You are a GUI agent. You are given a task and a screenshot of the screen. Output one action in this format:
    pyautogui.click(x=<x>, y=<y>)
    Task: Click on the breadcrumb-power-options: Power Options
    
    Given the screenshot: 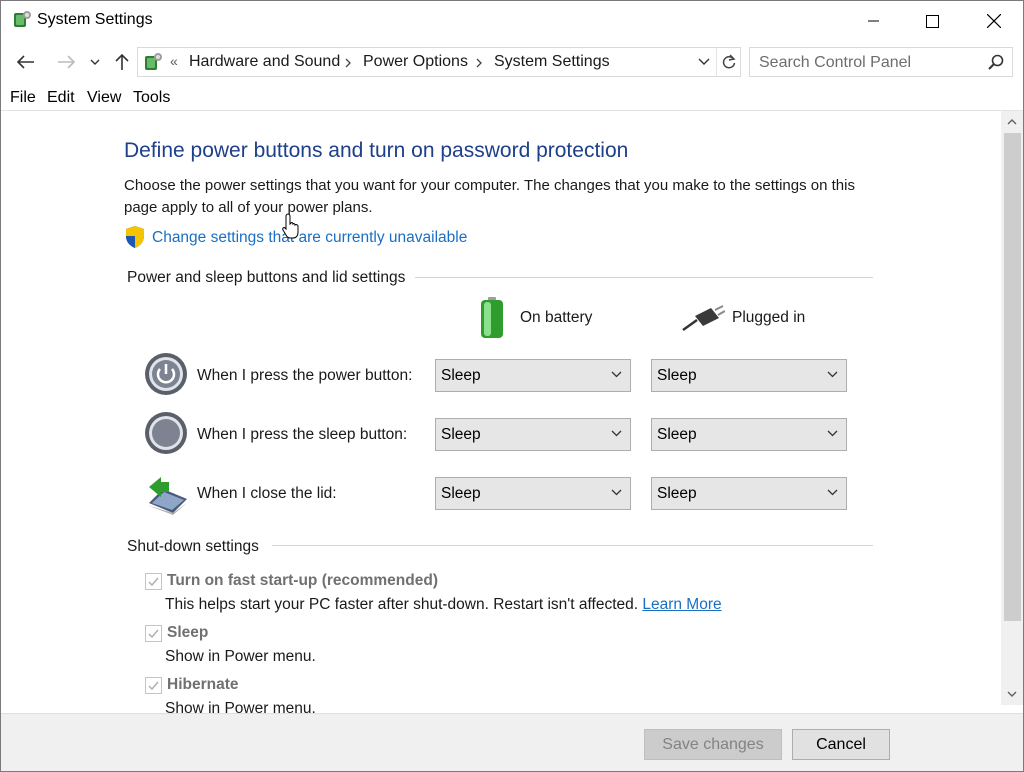 What is the action you would take?
    pyautogui.click(x=415, y=62)
    